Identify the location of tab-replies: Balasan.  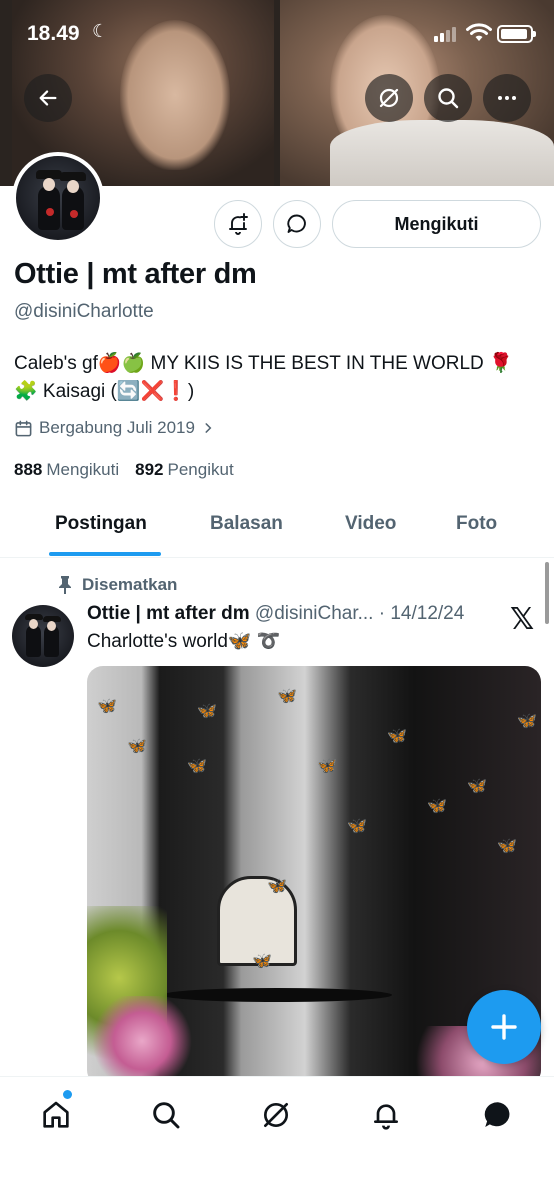
(246, 524).